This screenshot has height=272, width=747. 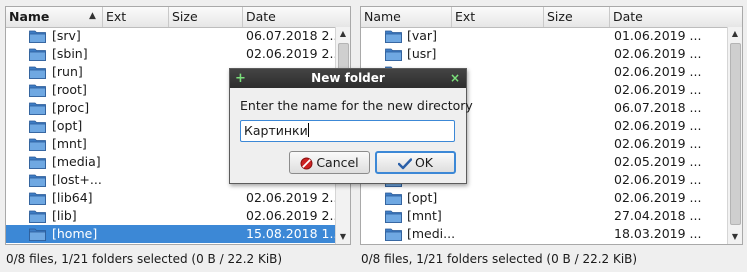 I want to click on file-name: [lib], so click(x=64, y=215).